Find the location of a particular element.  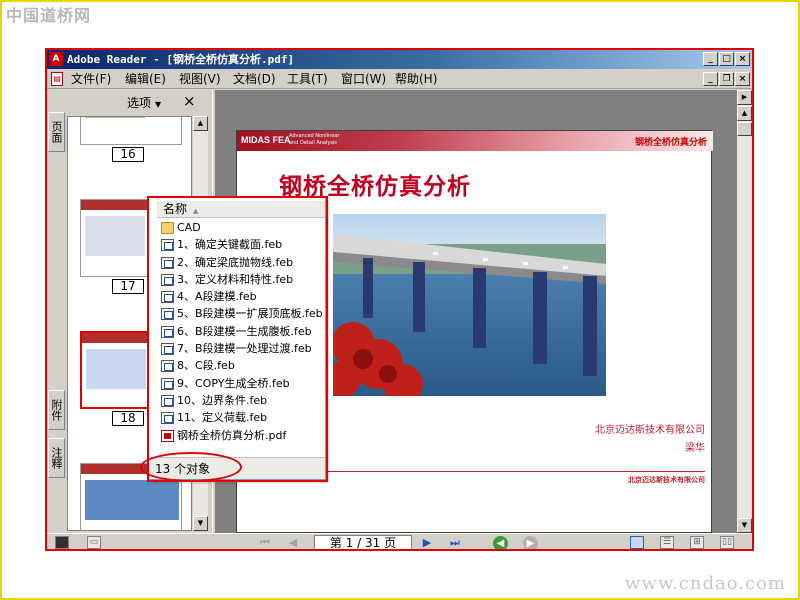

menu-file: 文件(F) is located at coordinates (91, 79).